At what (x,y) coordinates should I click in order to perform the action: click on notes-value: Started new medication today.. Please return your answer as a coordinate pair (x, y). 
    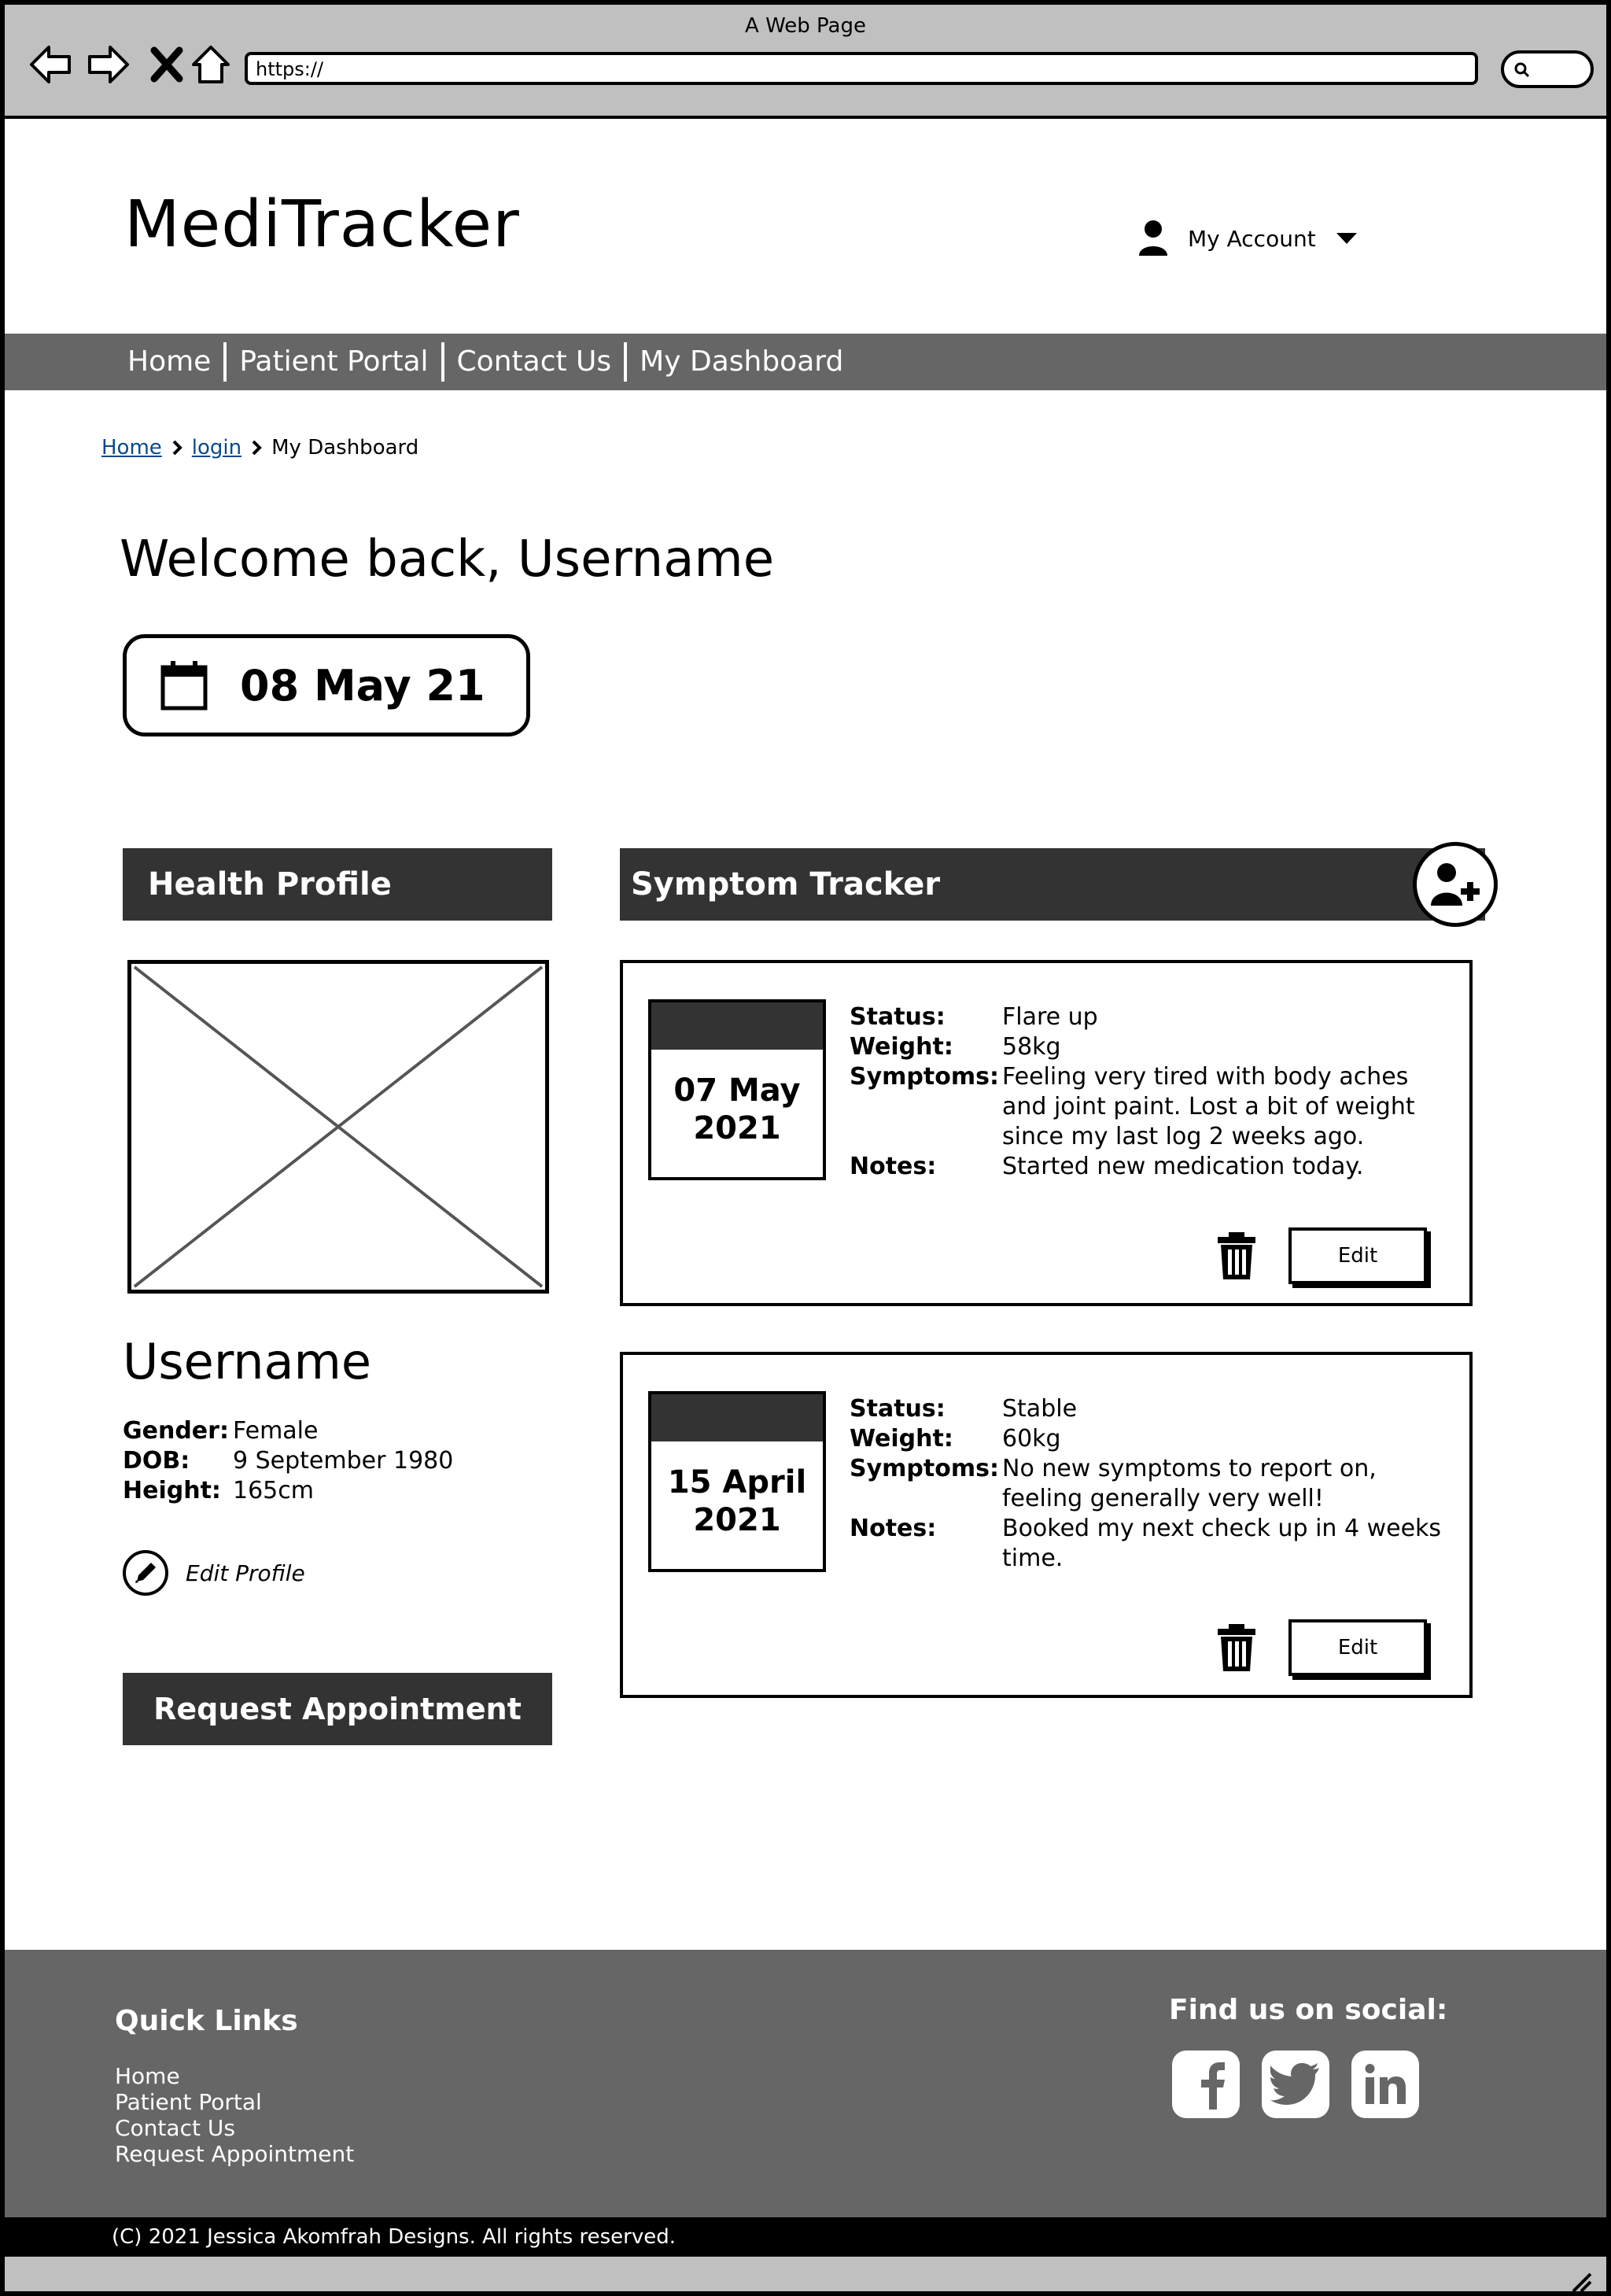
    Looking at the image, I should click on (1183, 1166).